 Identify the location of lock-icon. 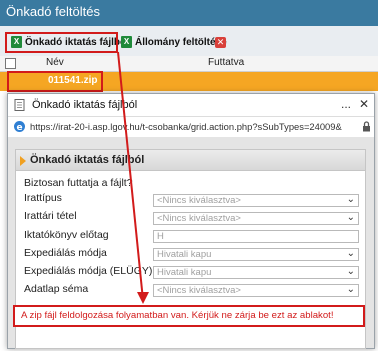
(366, 126).